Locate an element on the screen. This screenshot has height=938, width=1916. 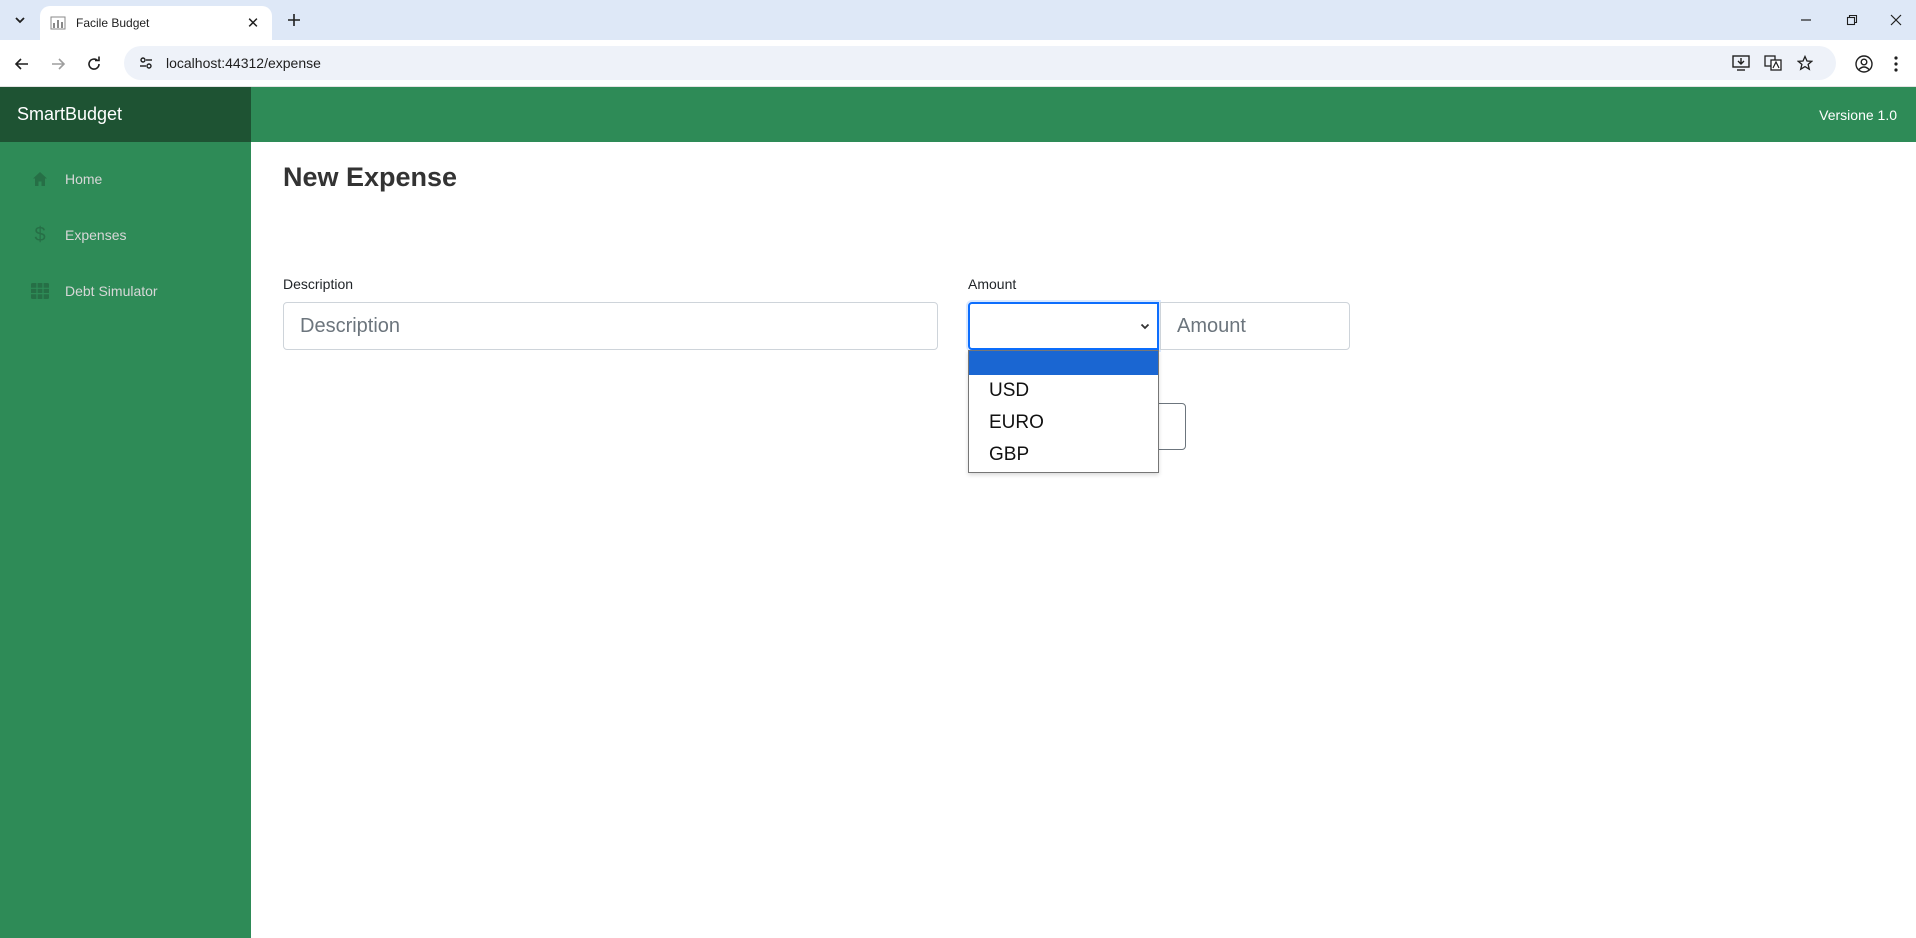
back-button is located at coordinates (22, 64).